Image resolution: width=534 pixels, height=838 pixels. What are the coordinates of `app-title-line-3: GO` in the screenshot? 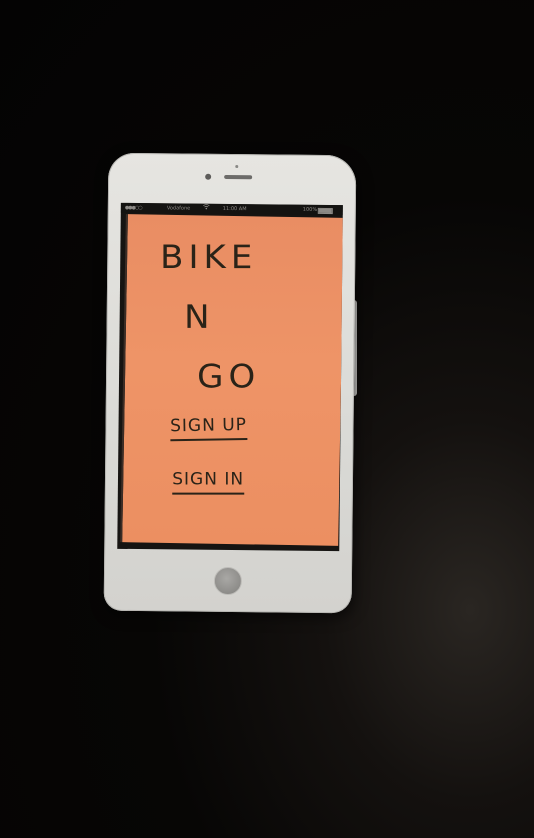 It's located at (229, 376).